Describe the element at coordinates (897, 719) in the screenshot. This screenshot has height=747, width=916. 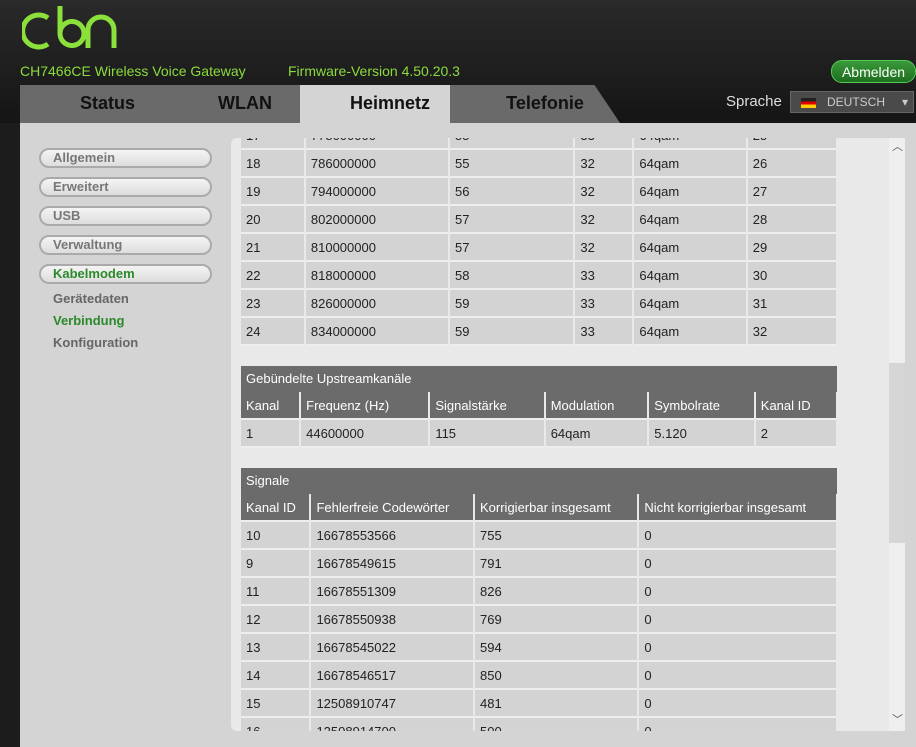
I see `scroll-down-icon: ﹀` at that location.